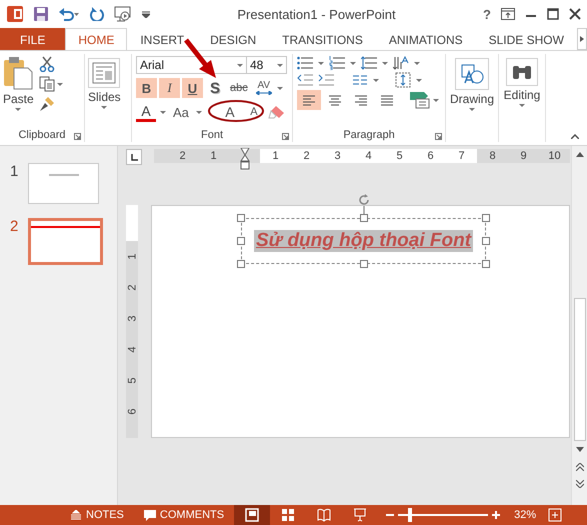 This screenshot has height=525, width=587. Describe the element at coordinates (580, 369) in the screenshot. I see `scrollbar-thumb` at that location.